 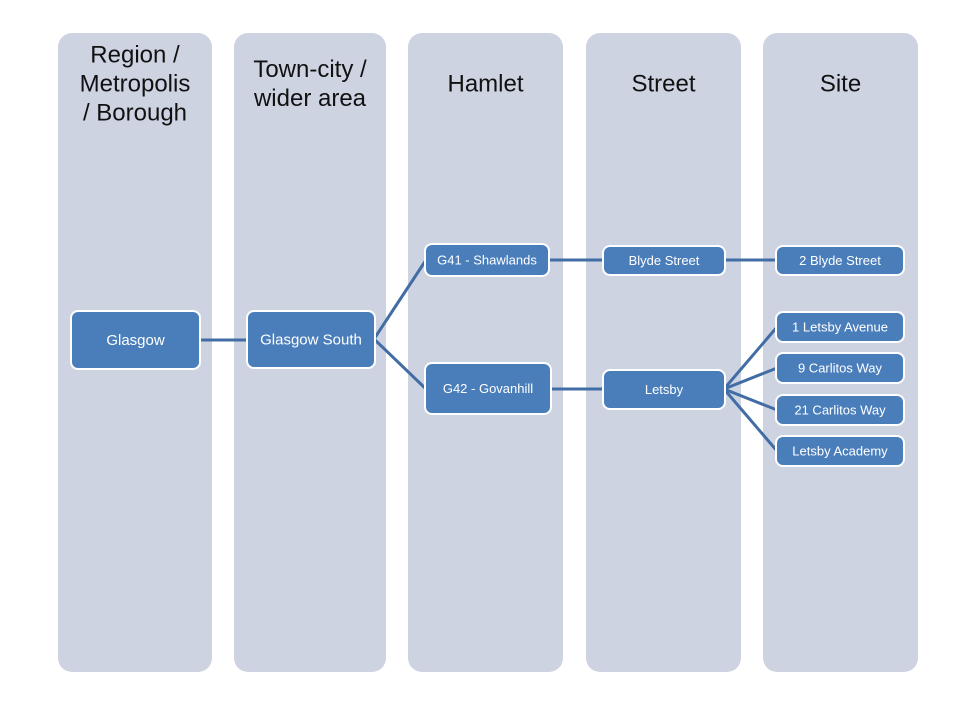 I want to click on node-2-blyde-street-label: 2 Blyde Street, so click(x=840, y=260).